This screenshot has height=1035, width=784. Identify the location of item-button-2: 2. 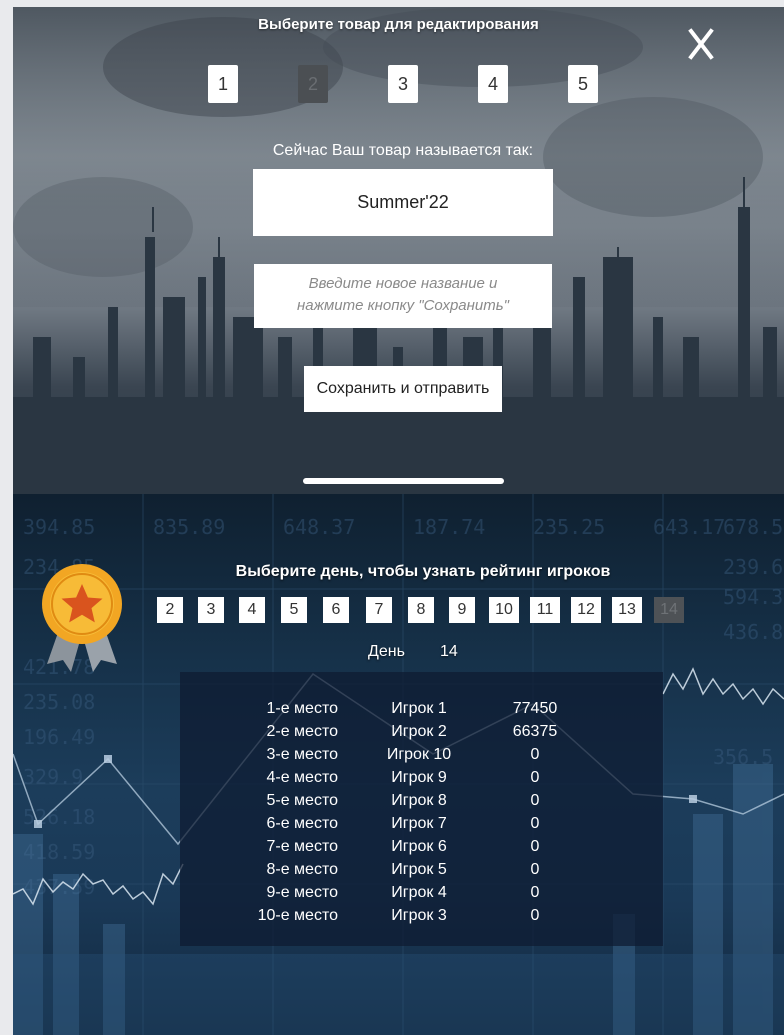
(313, 84).